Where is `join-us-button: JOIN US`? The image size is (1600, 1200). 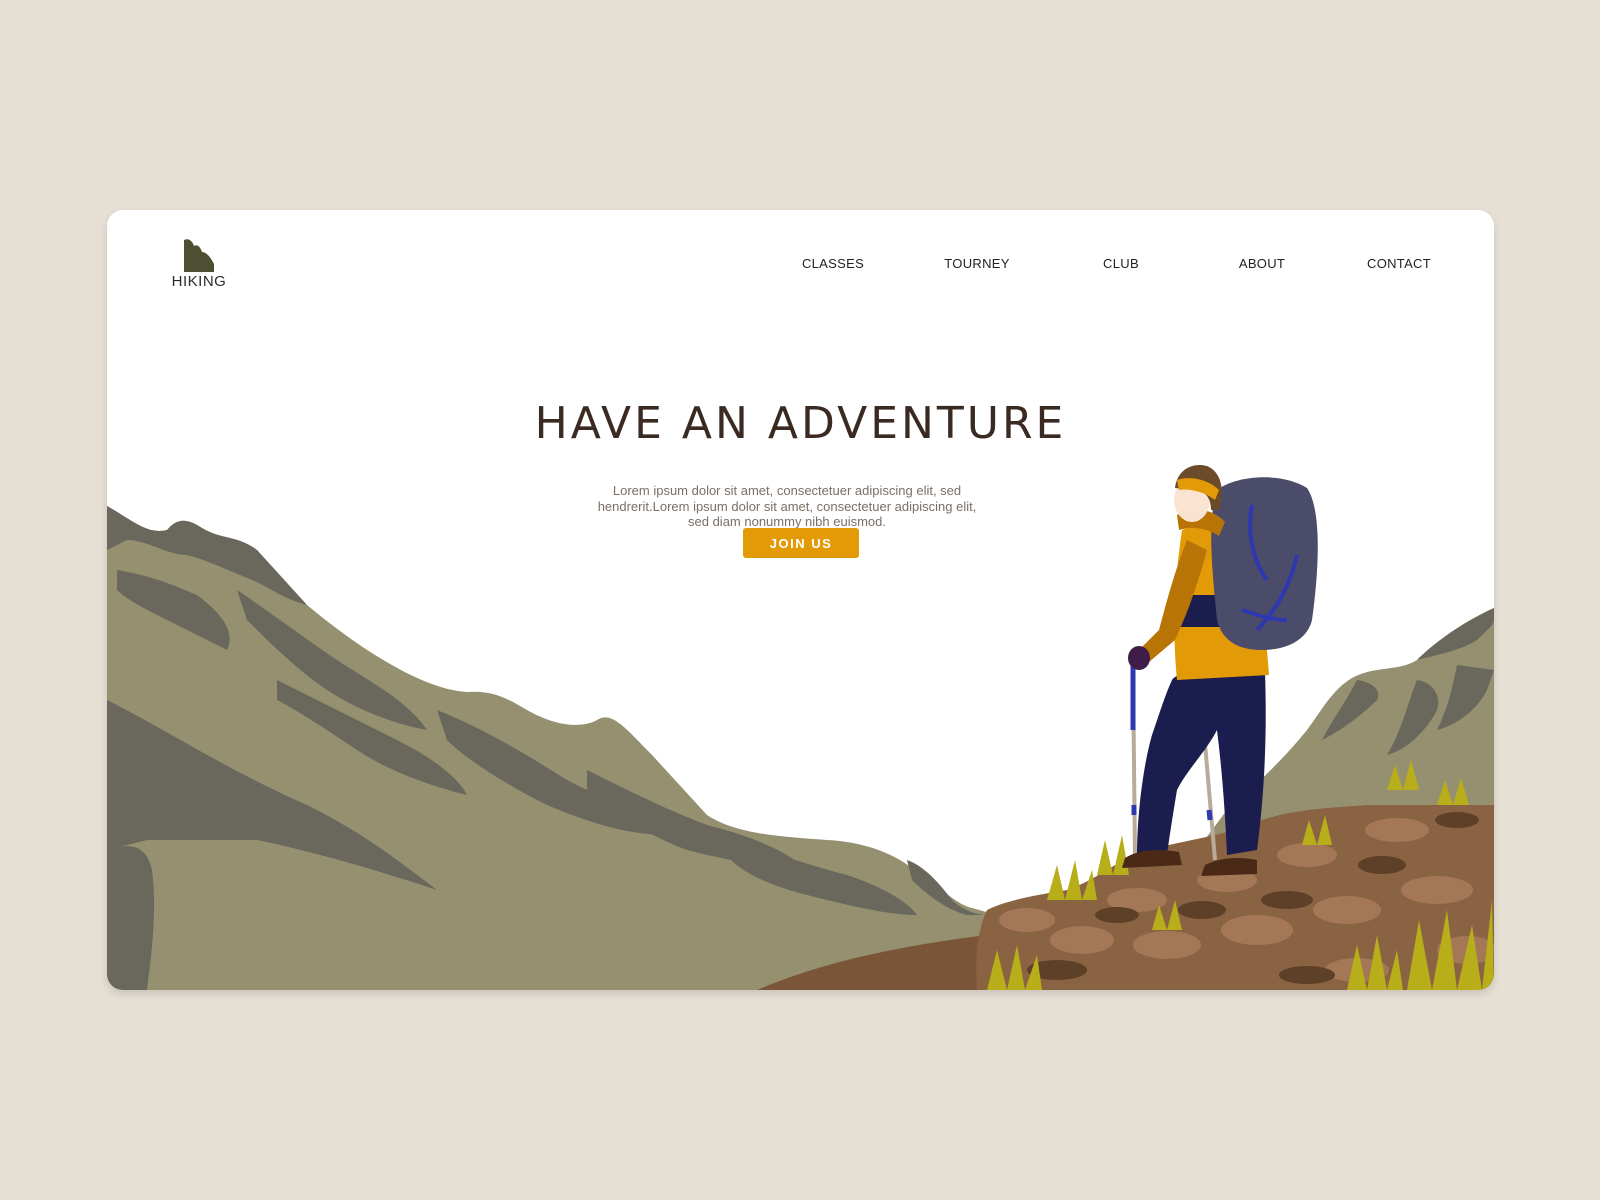 join-us-button: JOIN US is located at coordinates (801, 543).